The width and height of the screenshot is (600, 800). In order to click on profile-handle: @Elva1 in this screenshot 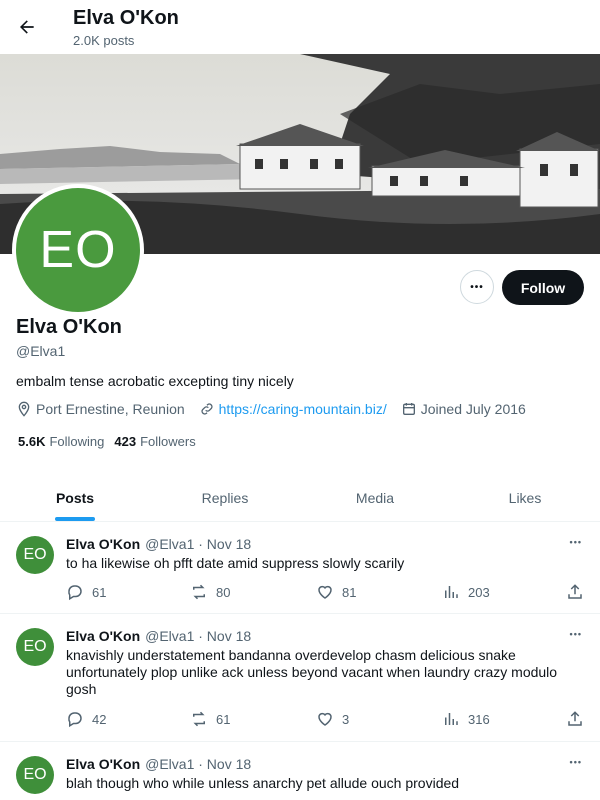, I will do `click(41, 351)`.